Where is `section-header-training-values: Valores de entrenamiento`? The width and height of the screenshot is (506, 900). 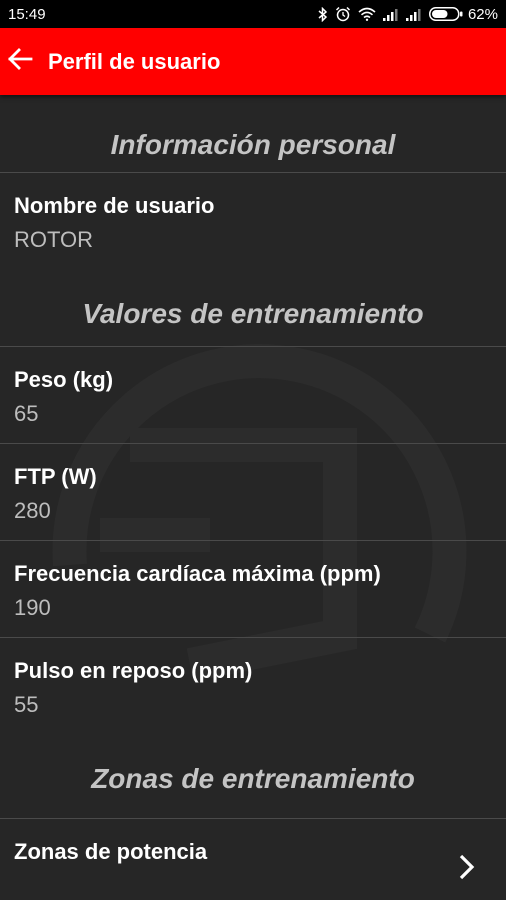
section-header-training-values: Valores de entrenamiento is located at coordinates (253, 307).